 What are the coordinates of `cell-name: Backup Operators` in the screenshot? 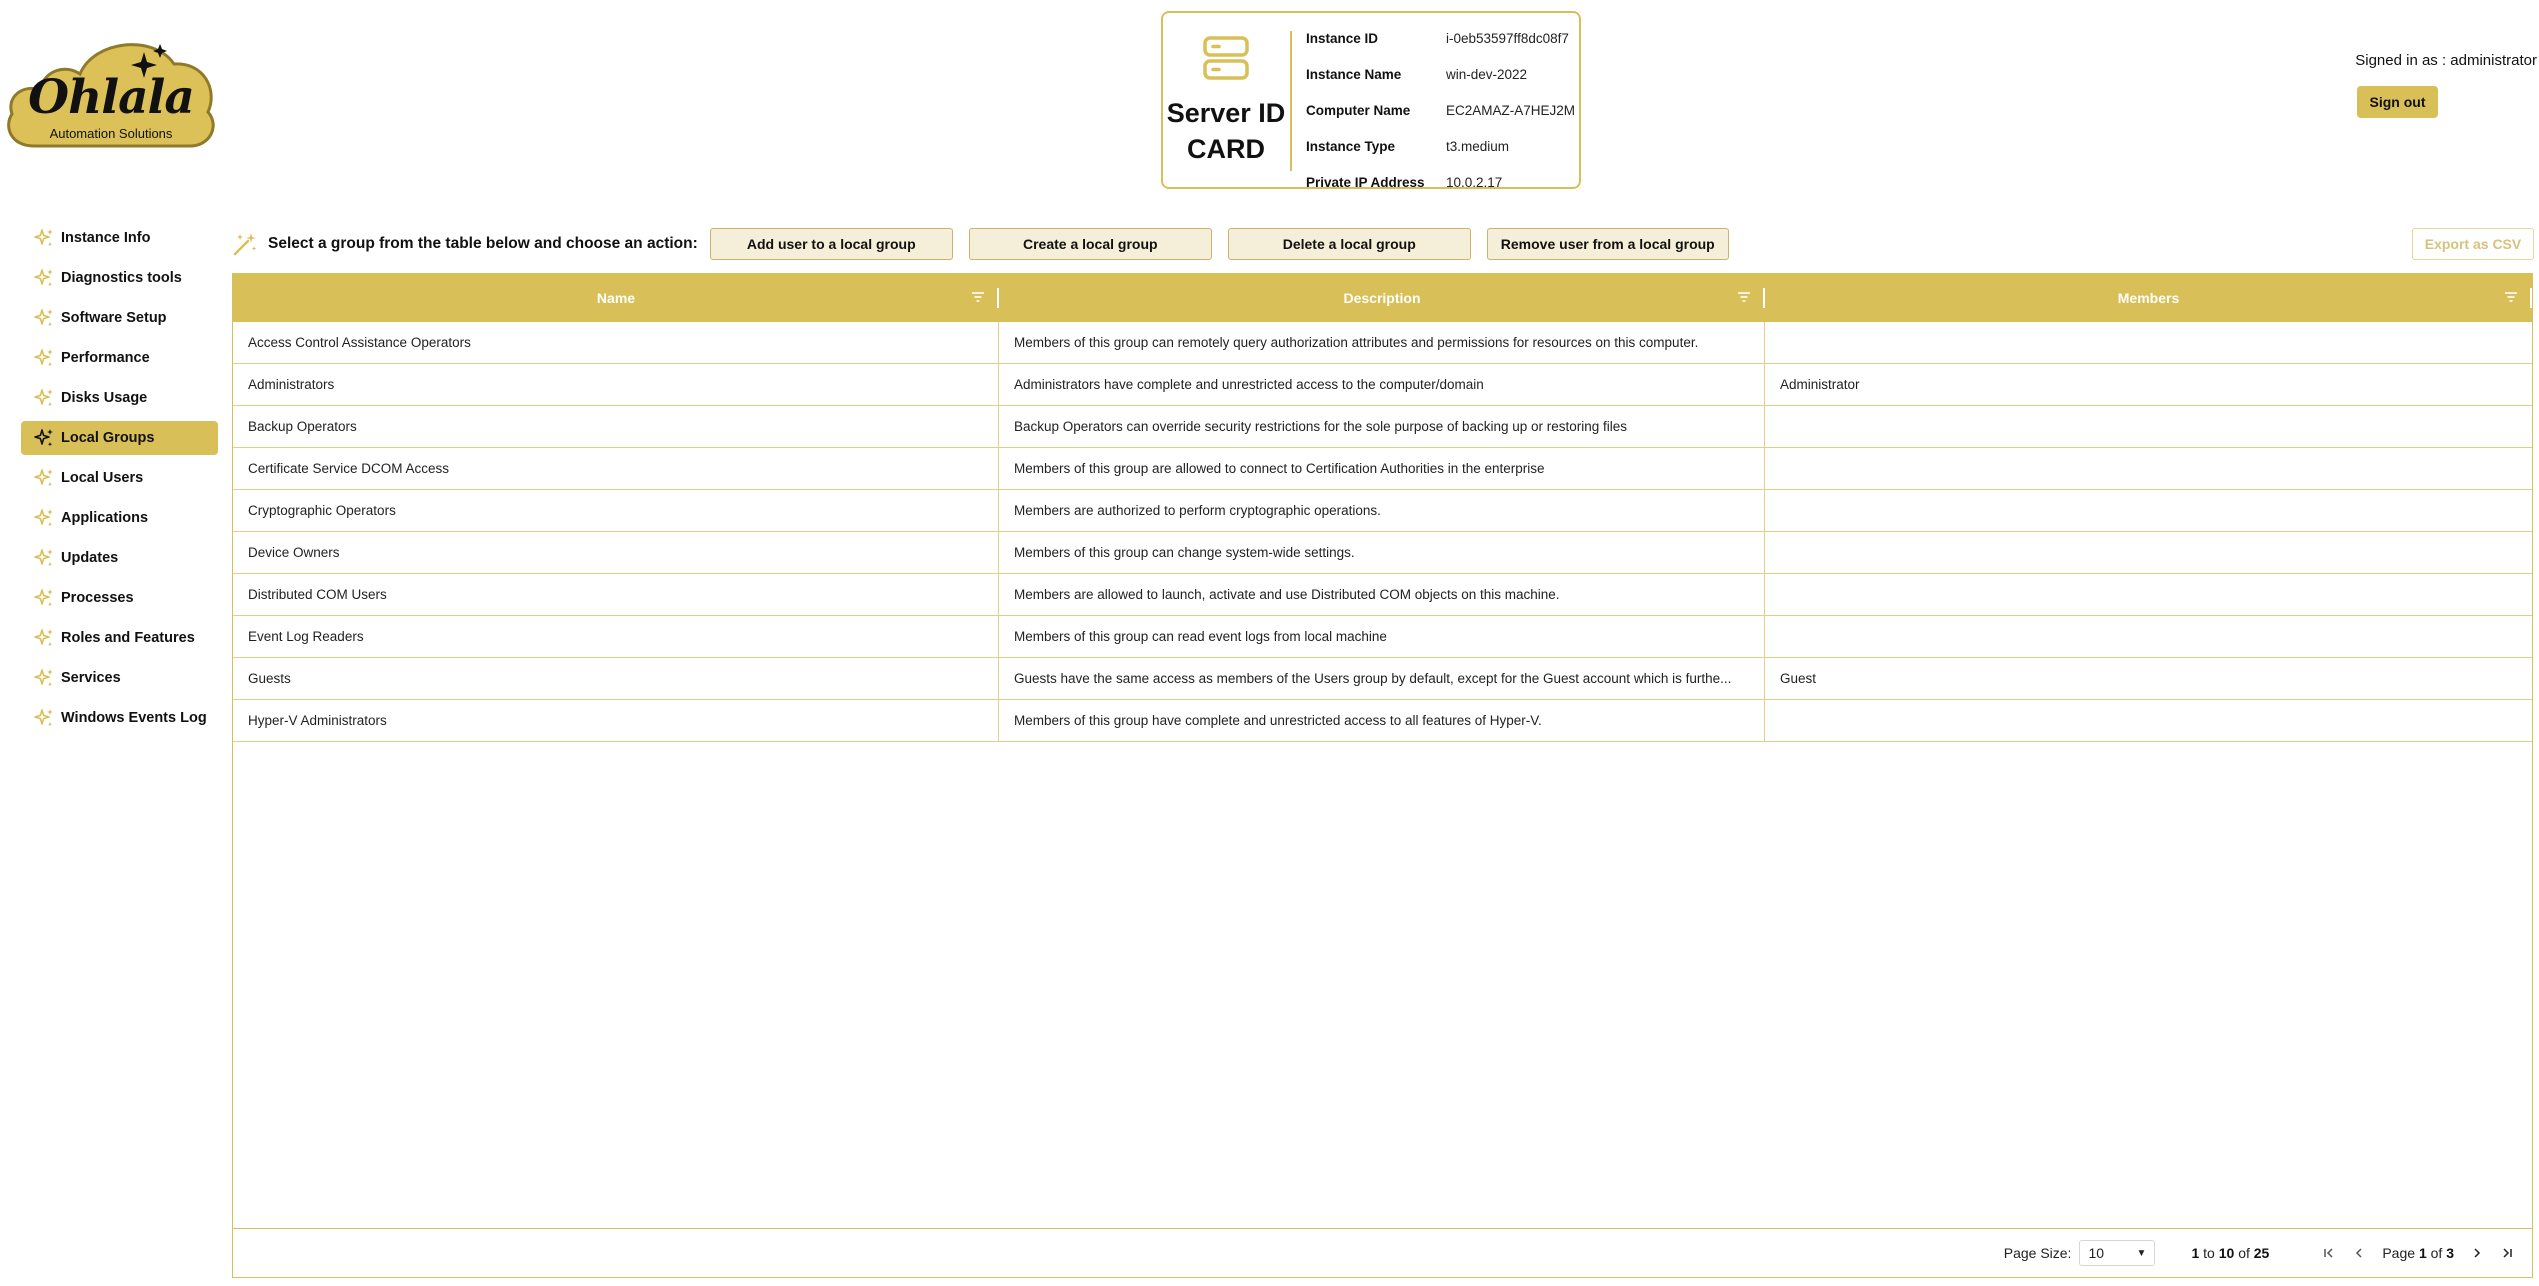 It's located at (616, 426).